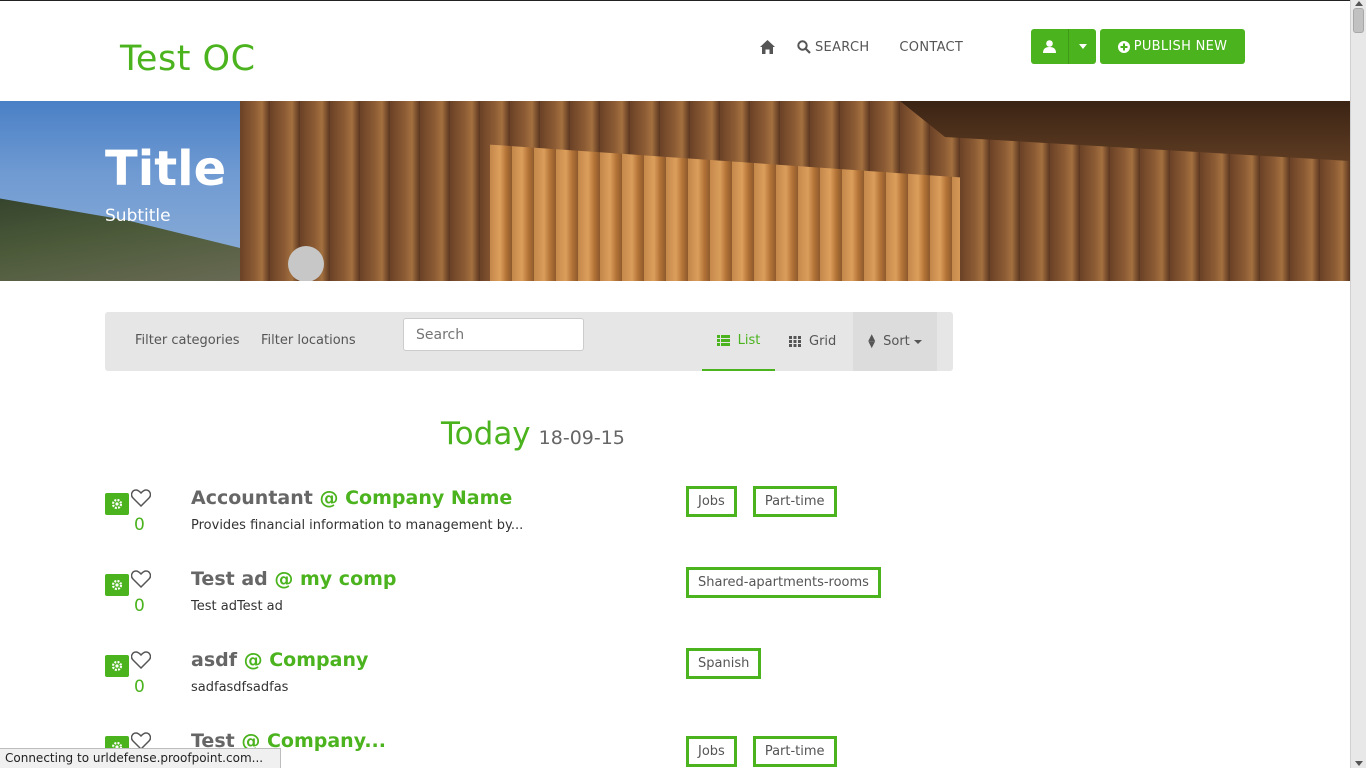 Image resolution: width=1366 pixels, height=768 pixels. Describe the element at coordinates (675, 51) in the screenshot. I see `site-header: Test OC SEARCH CONTACT PUBLISH NEW` at that location.